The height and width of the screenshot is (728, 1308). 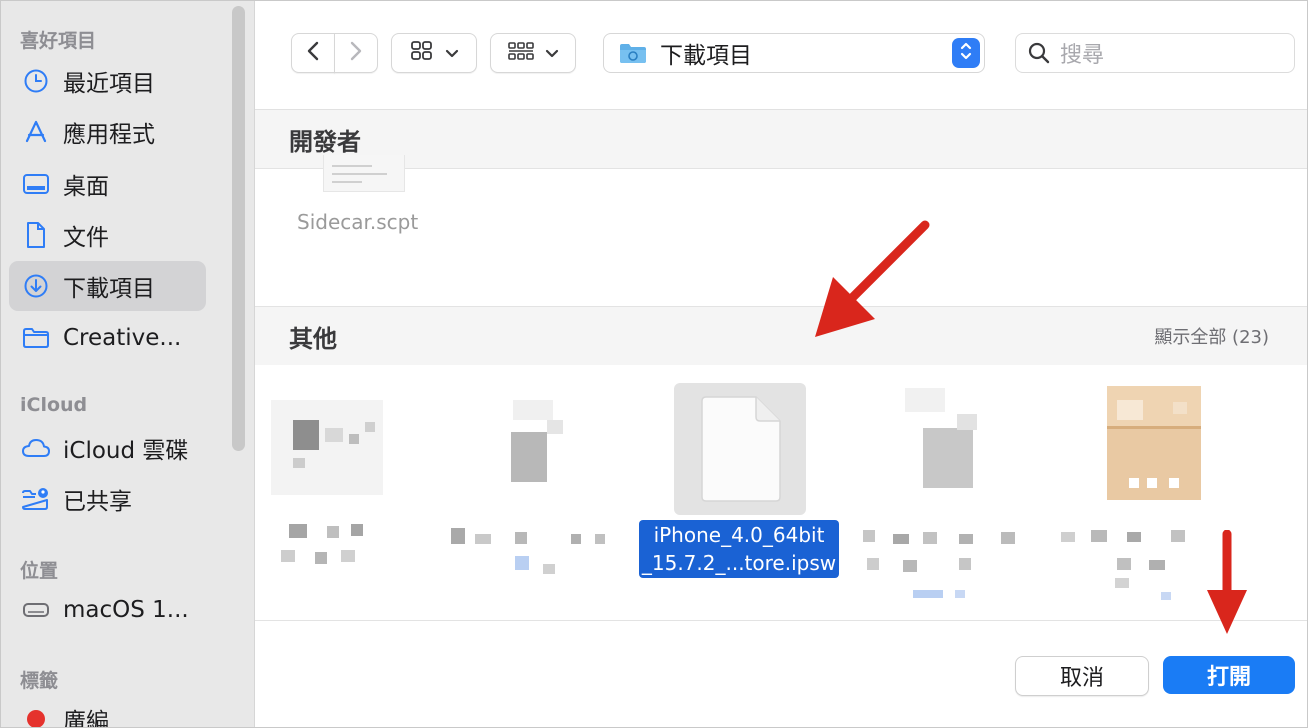 I want to click on group-header-other: 其他 顯示全部 (23), so click(x=781, y=336).